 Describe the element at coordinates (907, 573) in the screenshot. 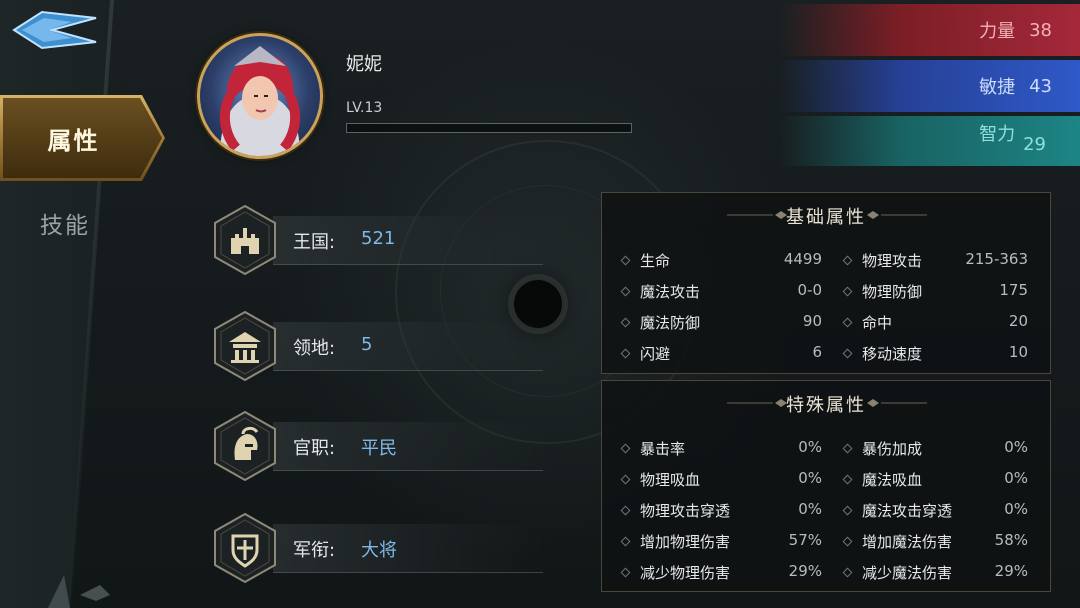

I see `attr-name: 减少魔法伤害` at that location.